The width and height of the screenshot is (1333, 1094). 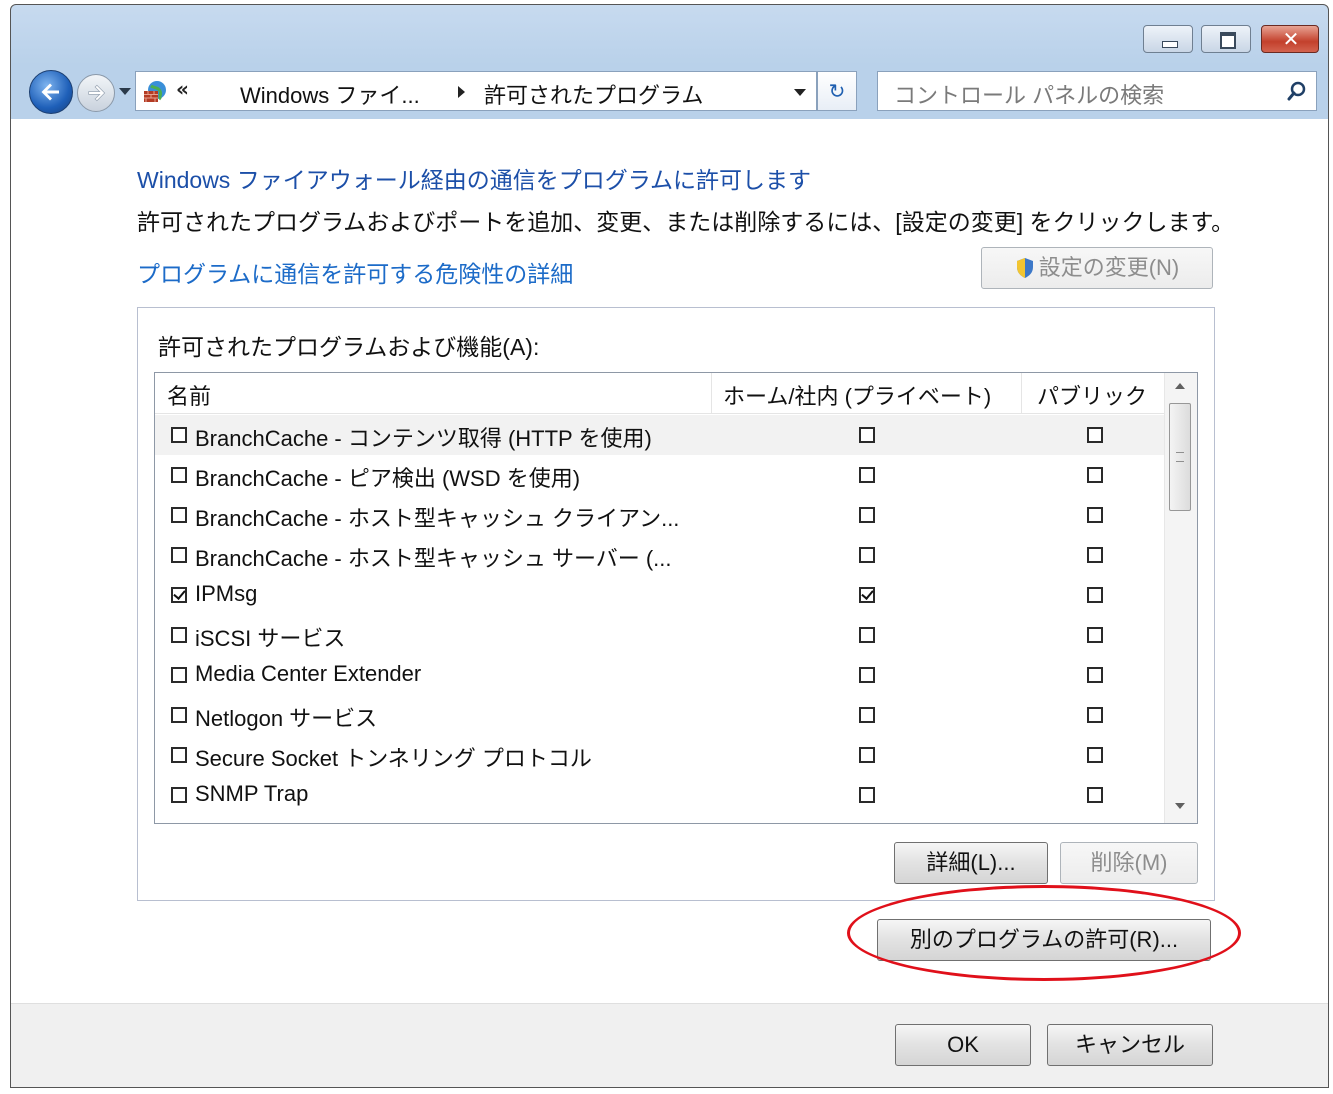 What do you see at coordinates (660, 635) in the screenshot?
I see `list-item: iSCSI サービス` at bounding box center [660, 635].